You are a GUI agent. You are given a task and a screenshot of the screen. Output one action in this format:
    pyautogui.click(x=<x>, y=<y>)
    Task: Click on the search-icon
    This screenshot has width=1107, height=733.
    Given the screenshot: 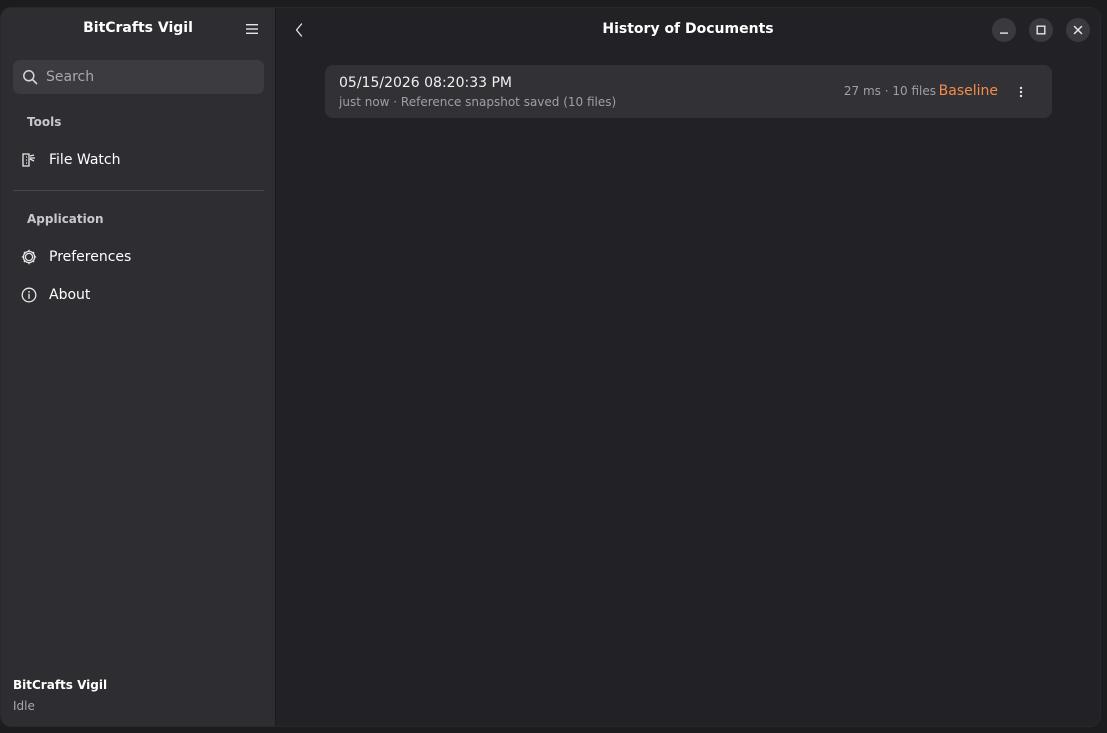 What is the action you would take?
    pyautogui.click(x=30, y=77)
    